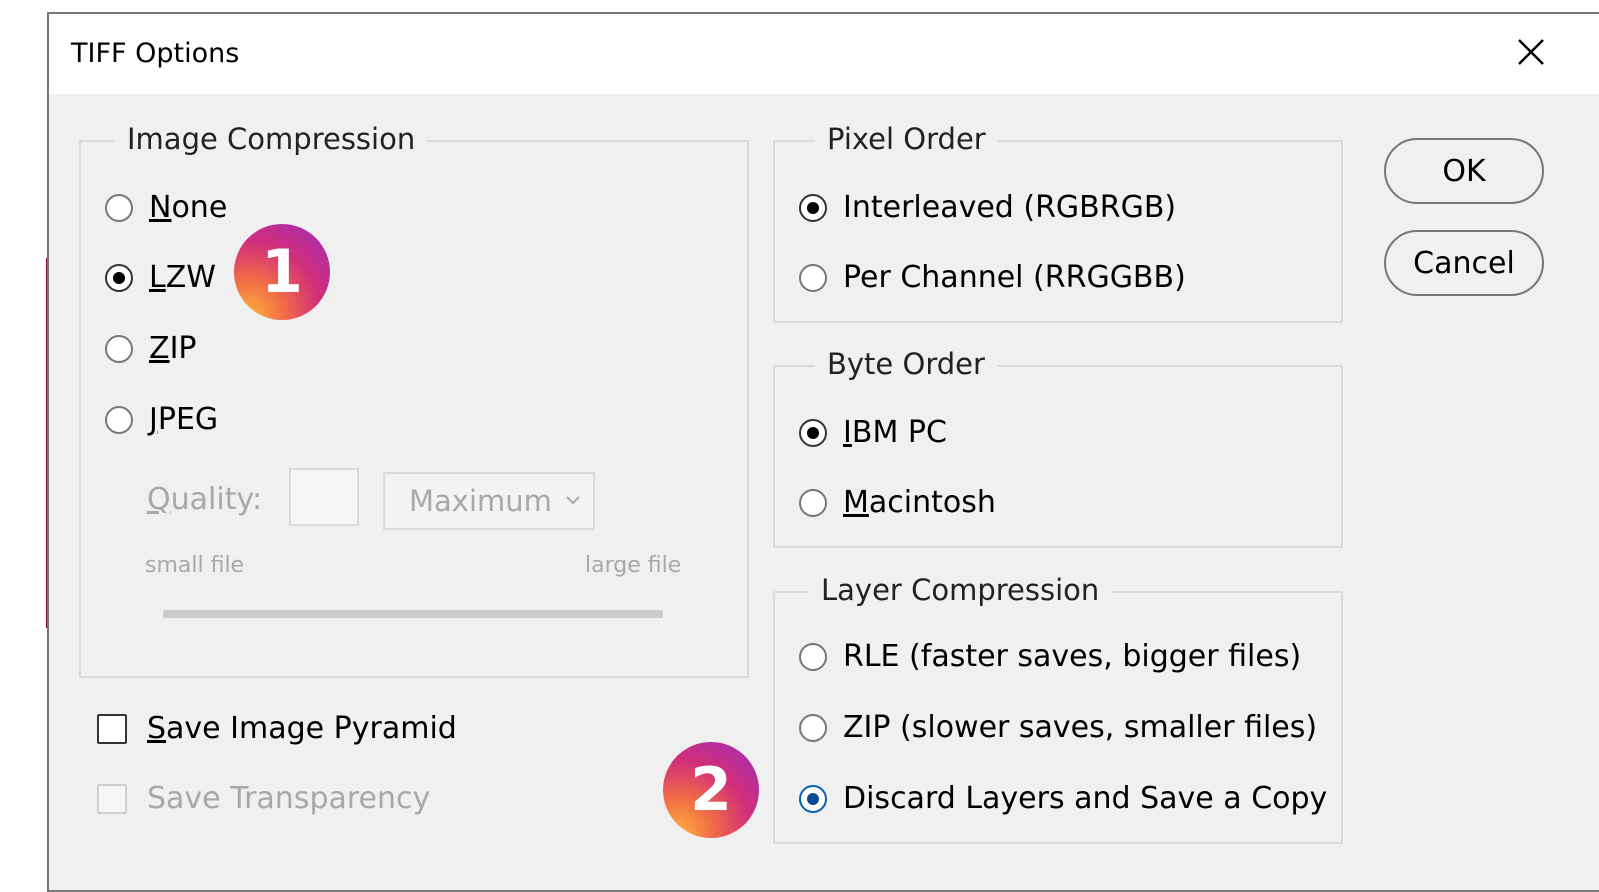  Describe the element at coordinates (480, 501) in the screenshot. I see `quality-preset-value: Maximum` at that location.